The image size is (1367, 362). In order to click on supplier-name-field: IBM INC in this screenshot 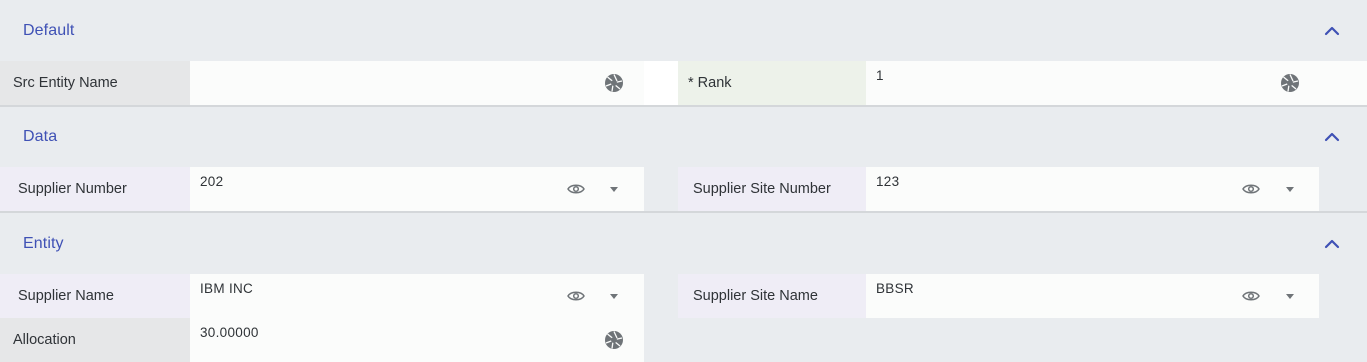, I will do `click(417, 296)`.